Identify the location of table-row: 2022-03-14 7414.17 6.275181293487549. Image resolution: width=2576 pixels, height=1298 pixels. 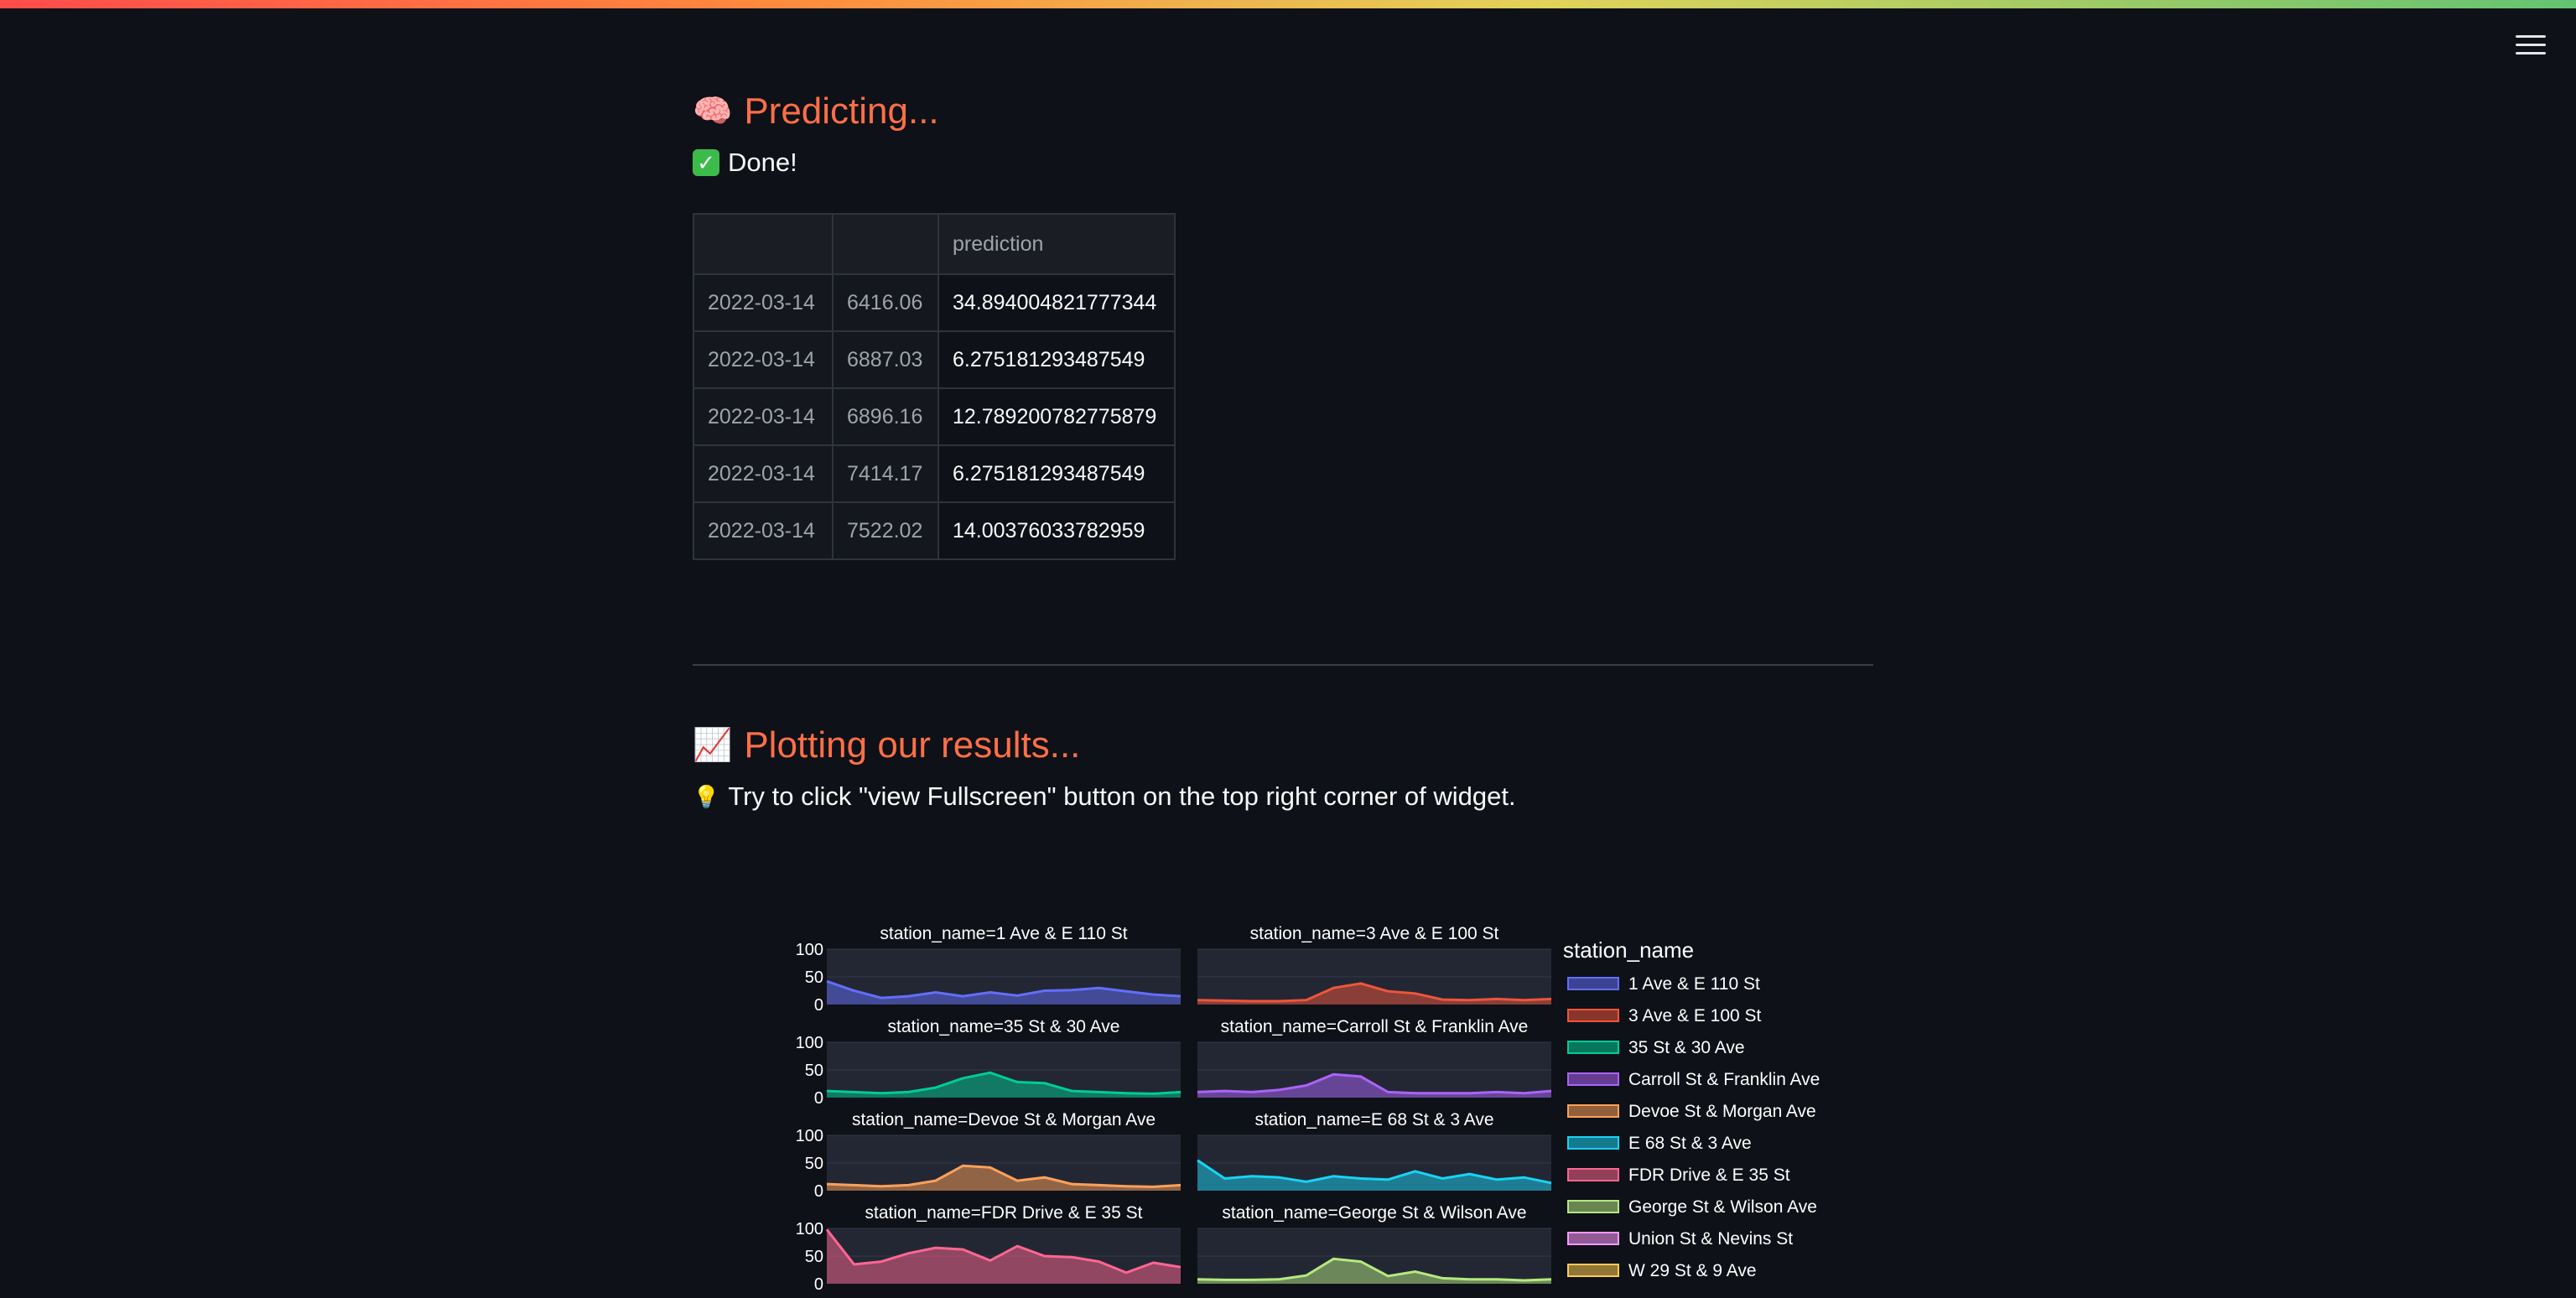
(934, 473).